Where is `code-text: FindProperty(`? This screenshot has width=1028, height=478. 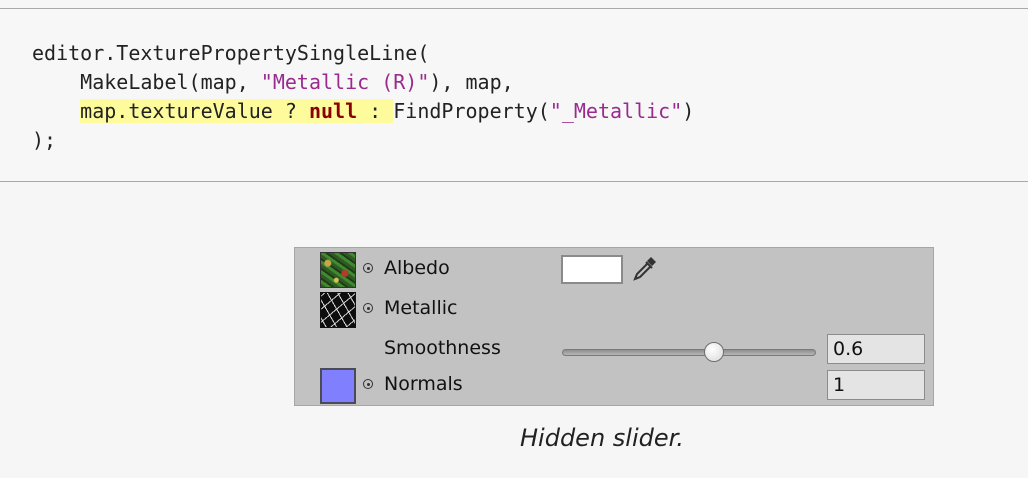 code-text: FindProperty( is located at coordinates (471, 111).